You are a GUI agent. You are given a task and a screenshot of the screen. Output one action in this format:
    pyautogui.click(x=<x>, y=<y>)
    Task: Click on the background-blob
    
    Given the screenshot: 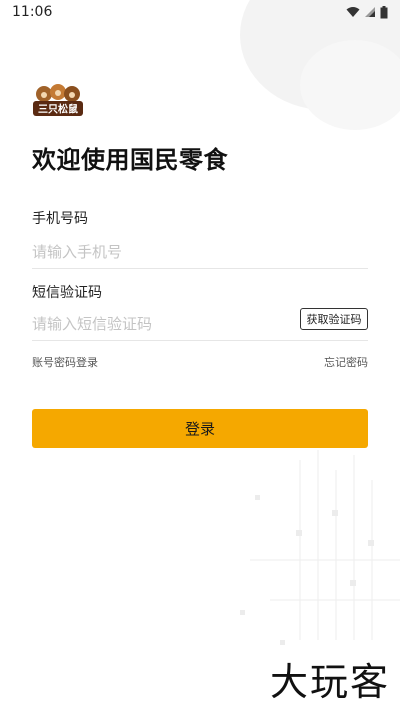 What is the action you would take?
    pyautogui.click(x=350, y=85)
    